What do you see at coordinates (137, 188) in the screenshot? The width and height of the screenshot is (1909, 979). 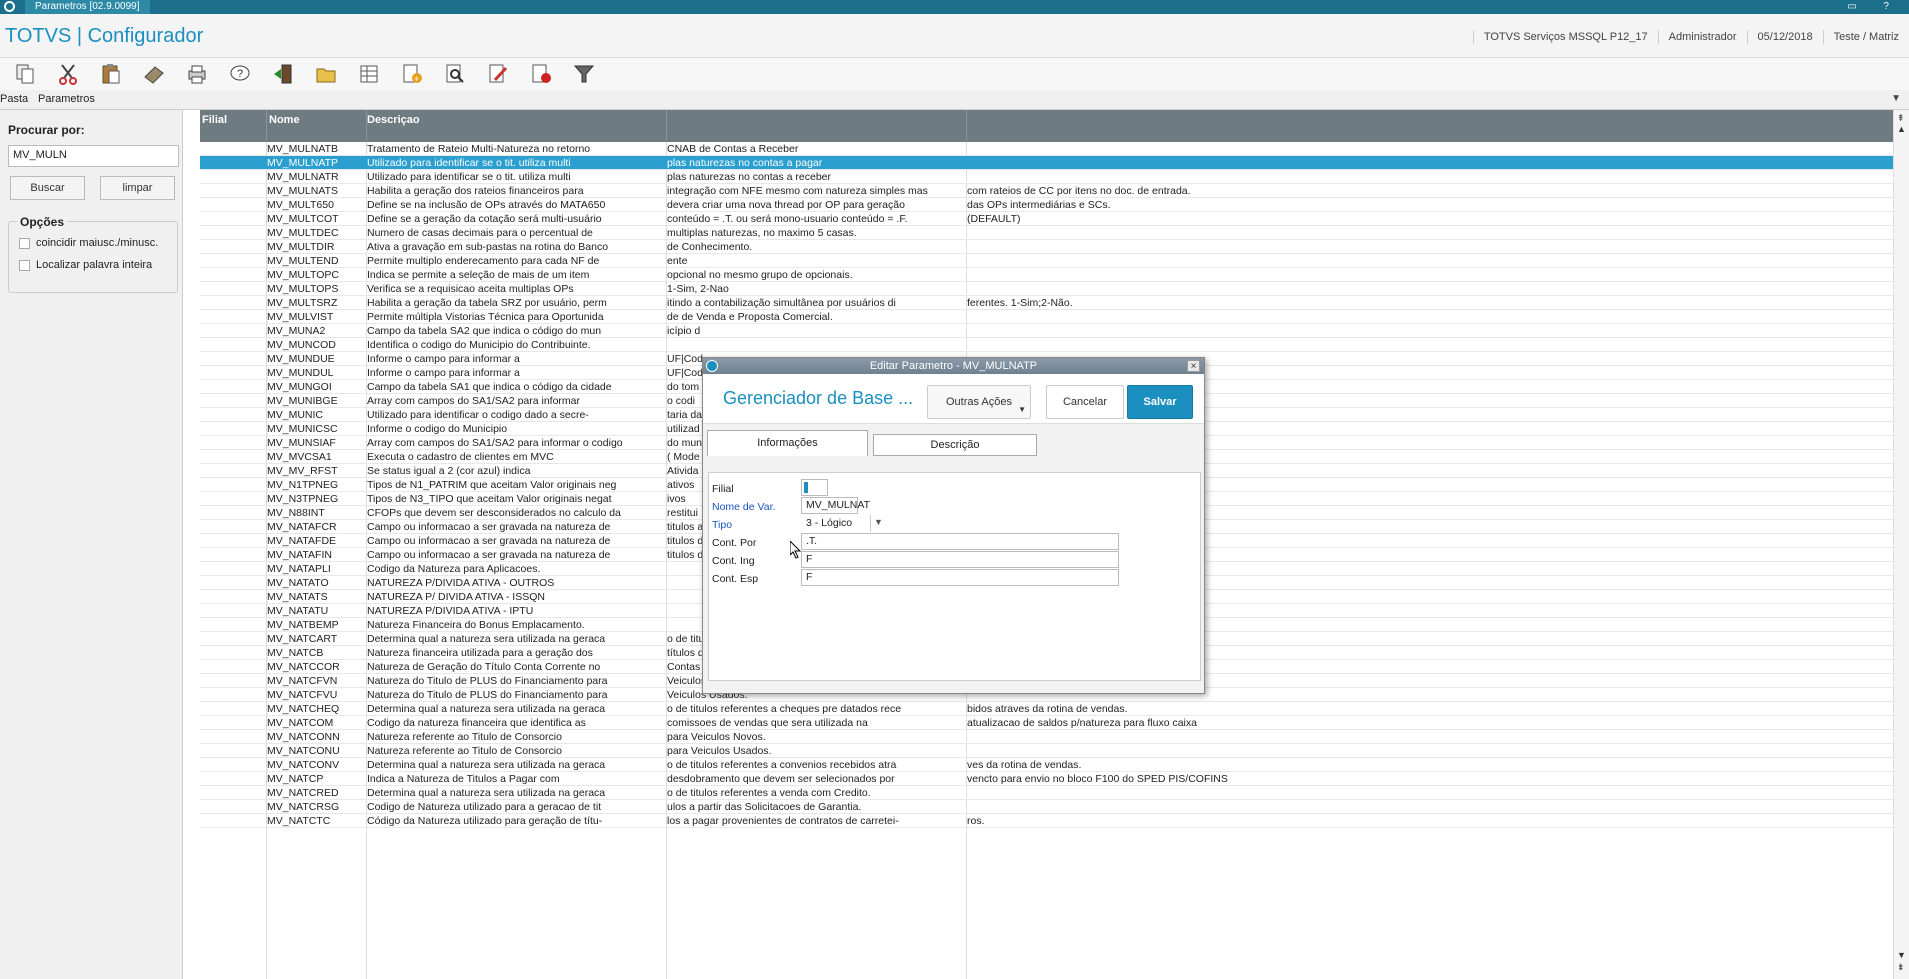 I see `limpar-button: limpar` at bounding box center [137, 188].